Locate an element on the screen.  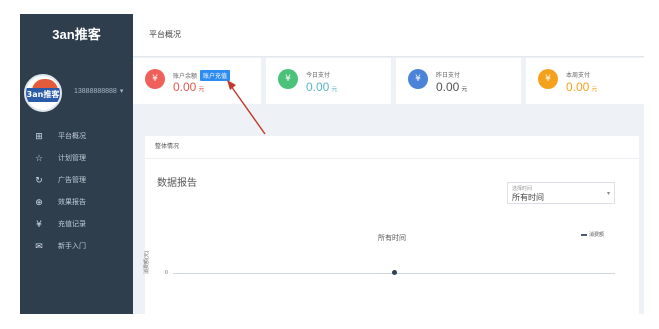
card-today-payment: ¥ 今日支付 0.00 元 is located at coordinates (328, 81).